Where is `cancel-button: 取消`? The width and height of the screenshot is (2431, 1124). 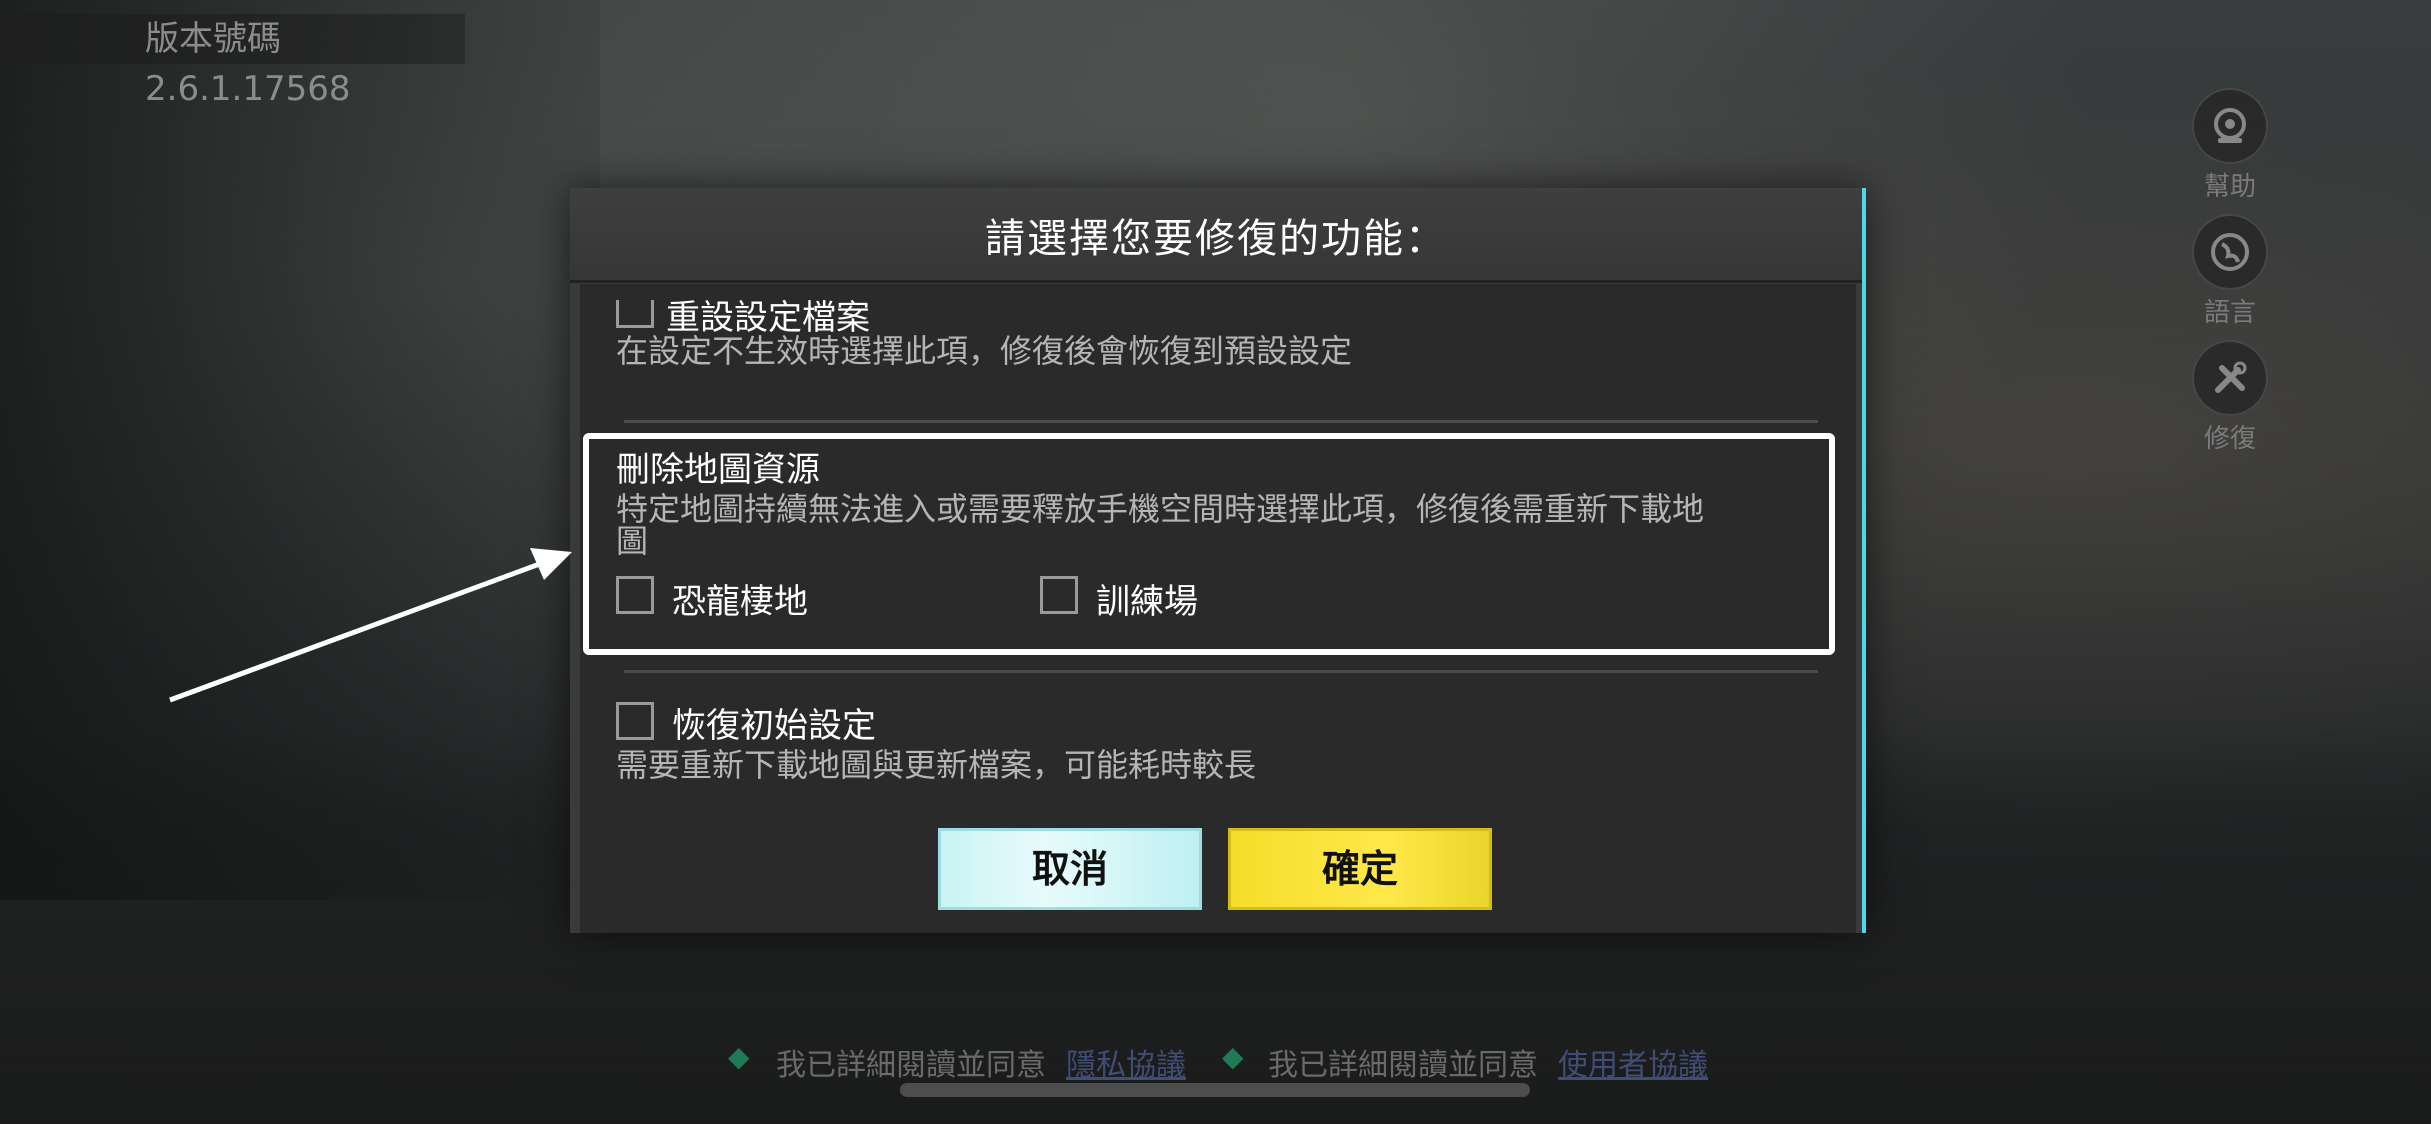 cancel-button: 取消 is located at coordinates (1070, 869).